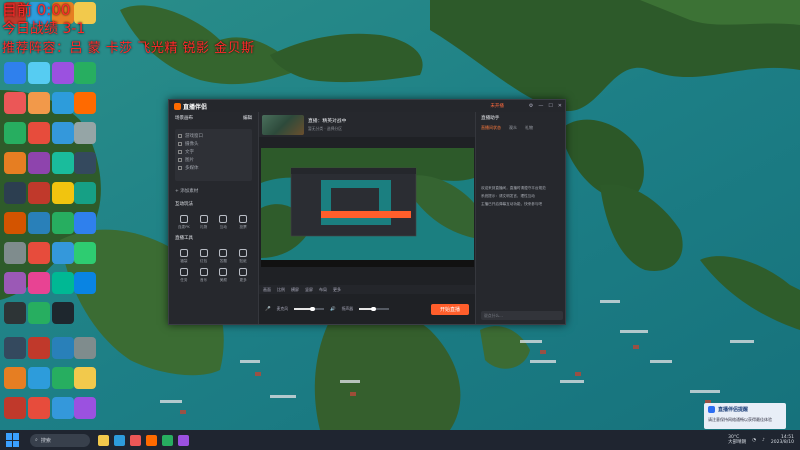  I want to click on minimize-icon: —, so click(540, 106).